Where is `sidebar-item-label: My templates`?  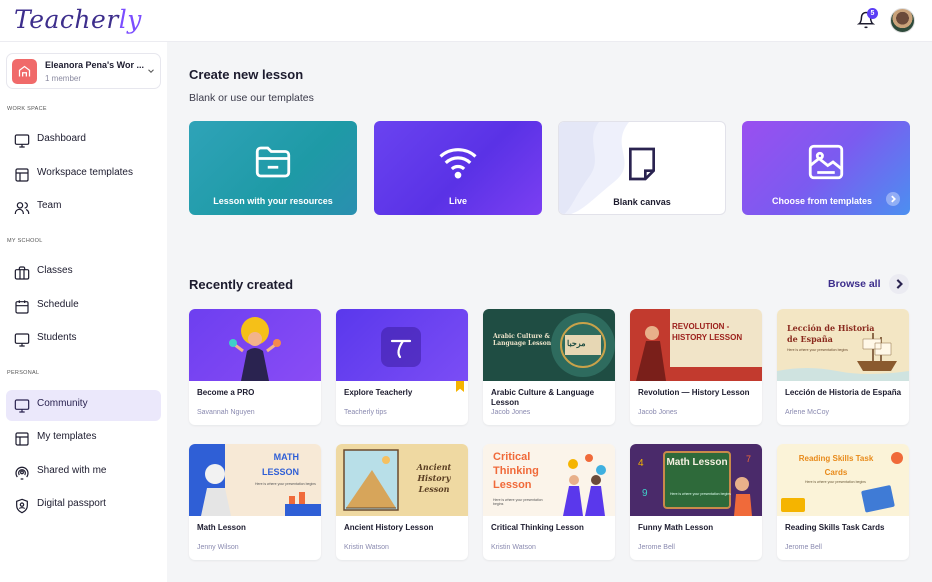
sidebar-item-label: My templates is located at coordinates (67, 436).